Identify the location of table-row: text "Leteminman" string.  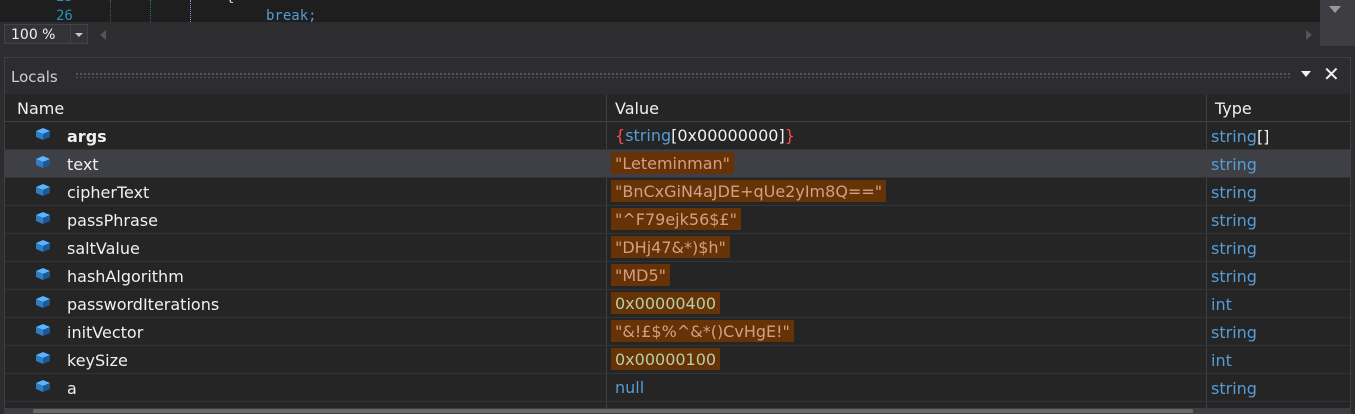
(677, 164).